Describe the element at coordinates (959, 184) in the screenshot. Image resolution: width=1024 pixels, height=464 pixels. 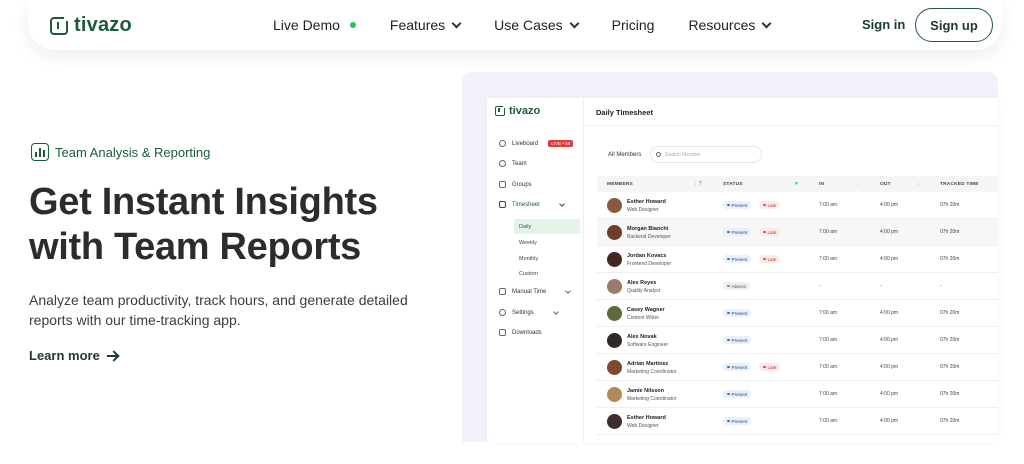
I see `col-tracked-time: TRACKED TIME` at that location.